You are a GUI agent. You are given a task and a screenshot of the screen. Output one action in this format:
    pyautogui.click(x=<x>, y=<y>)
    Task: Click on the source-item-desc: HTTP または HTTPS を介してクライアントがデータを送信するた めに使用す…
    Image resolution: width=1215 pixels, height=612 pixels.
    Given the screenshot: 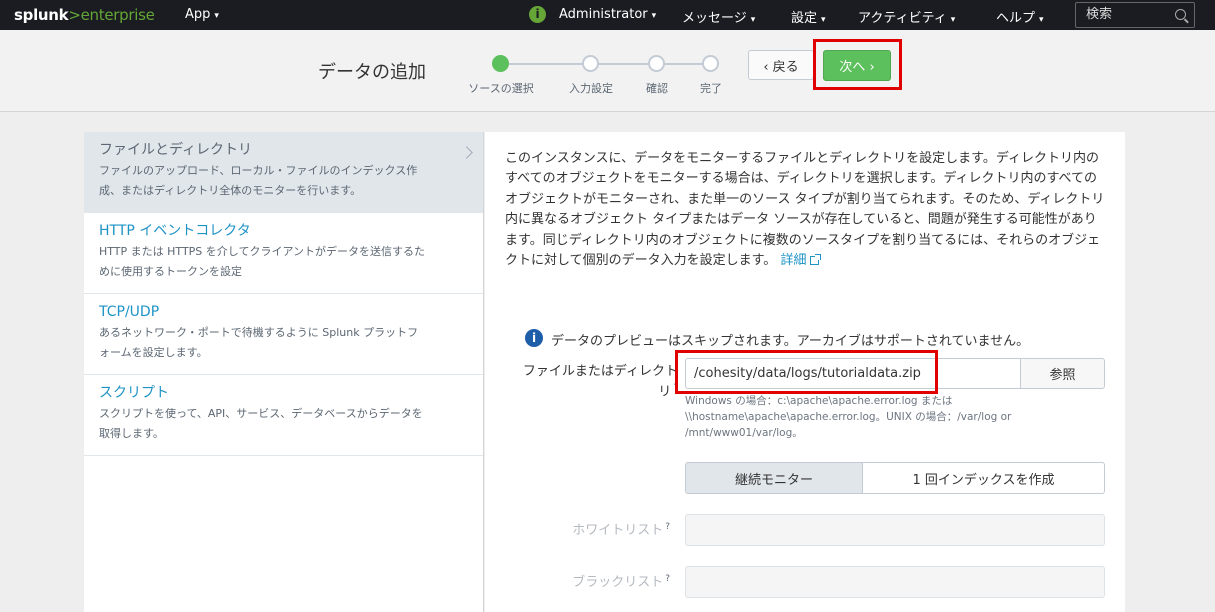 What is the action you would take?
    pyautogui.click(x=283, y=262)
    